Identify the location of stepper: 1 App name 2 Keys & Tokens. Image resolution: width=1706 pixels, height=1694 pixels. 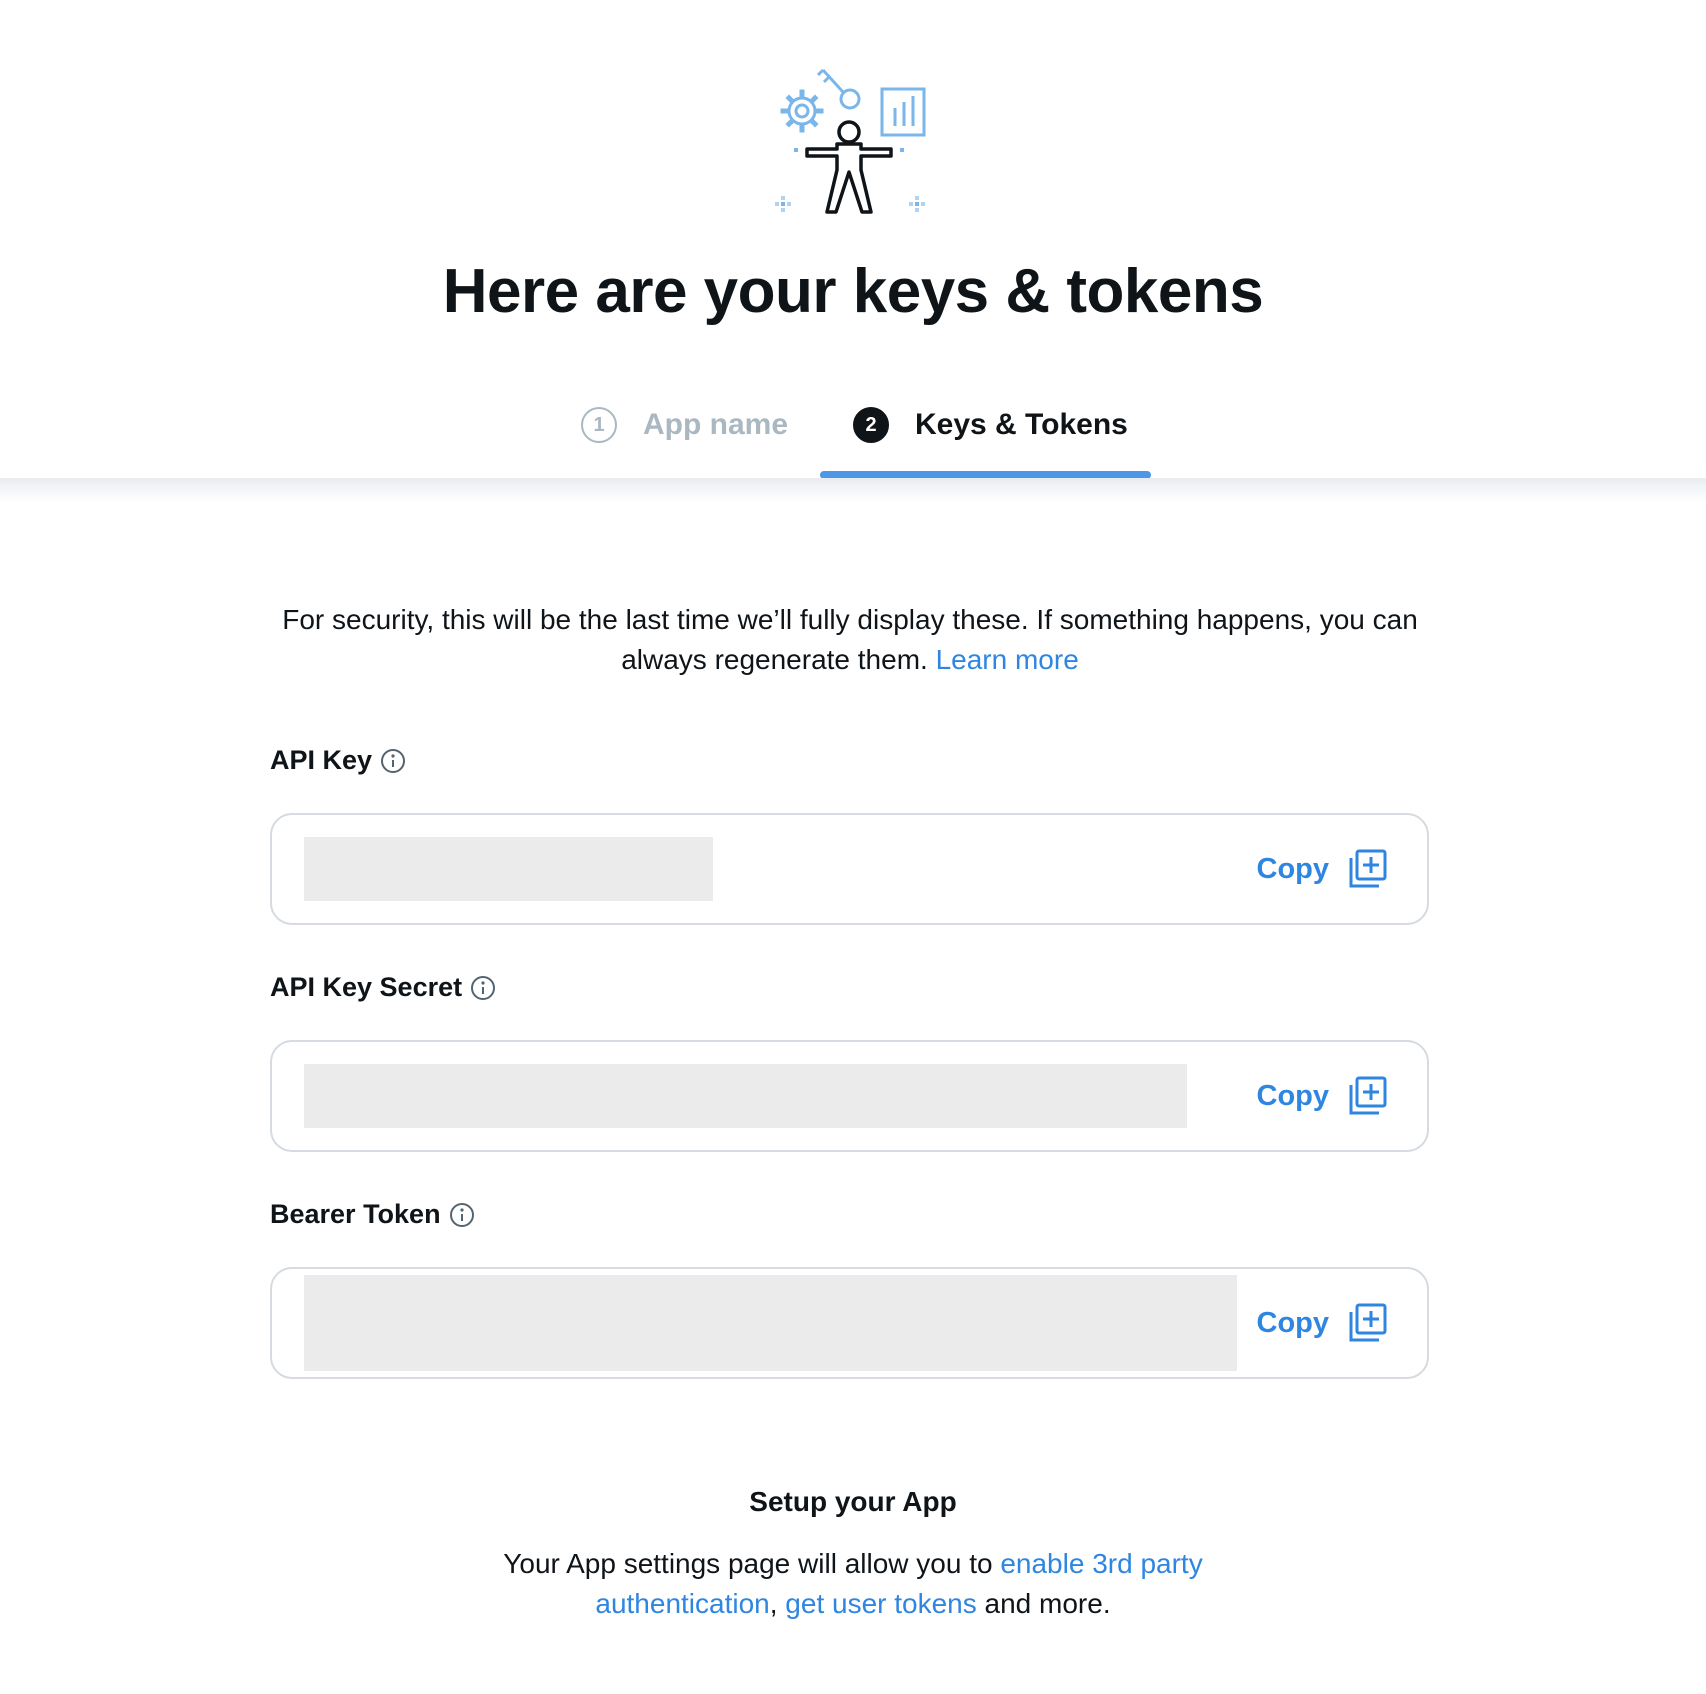
(853, 440).